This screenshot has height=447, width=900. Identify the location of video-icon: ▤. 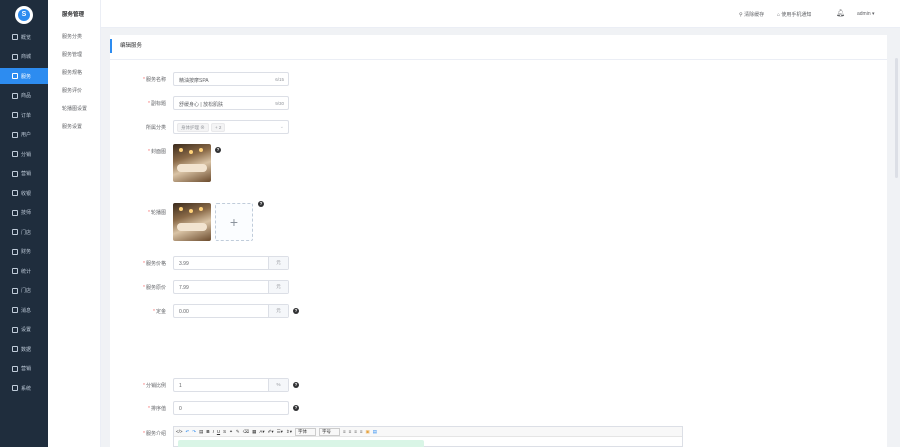
(375, 432).